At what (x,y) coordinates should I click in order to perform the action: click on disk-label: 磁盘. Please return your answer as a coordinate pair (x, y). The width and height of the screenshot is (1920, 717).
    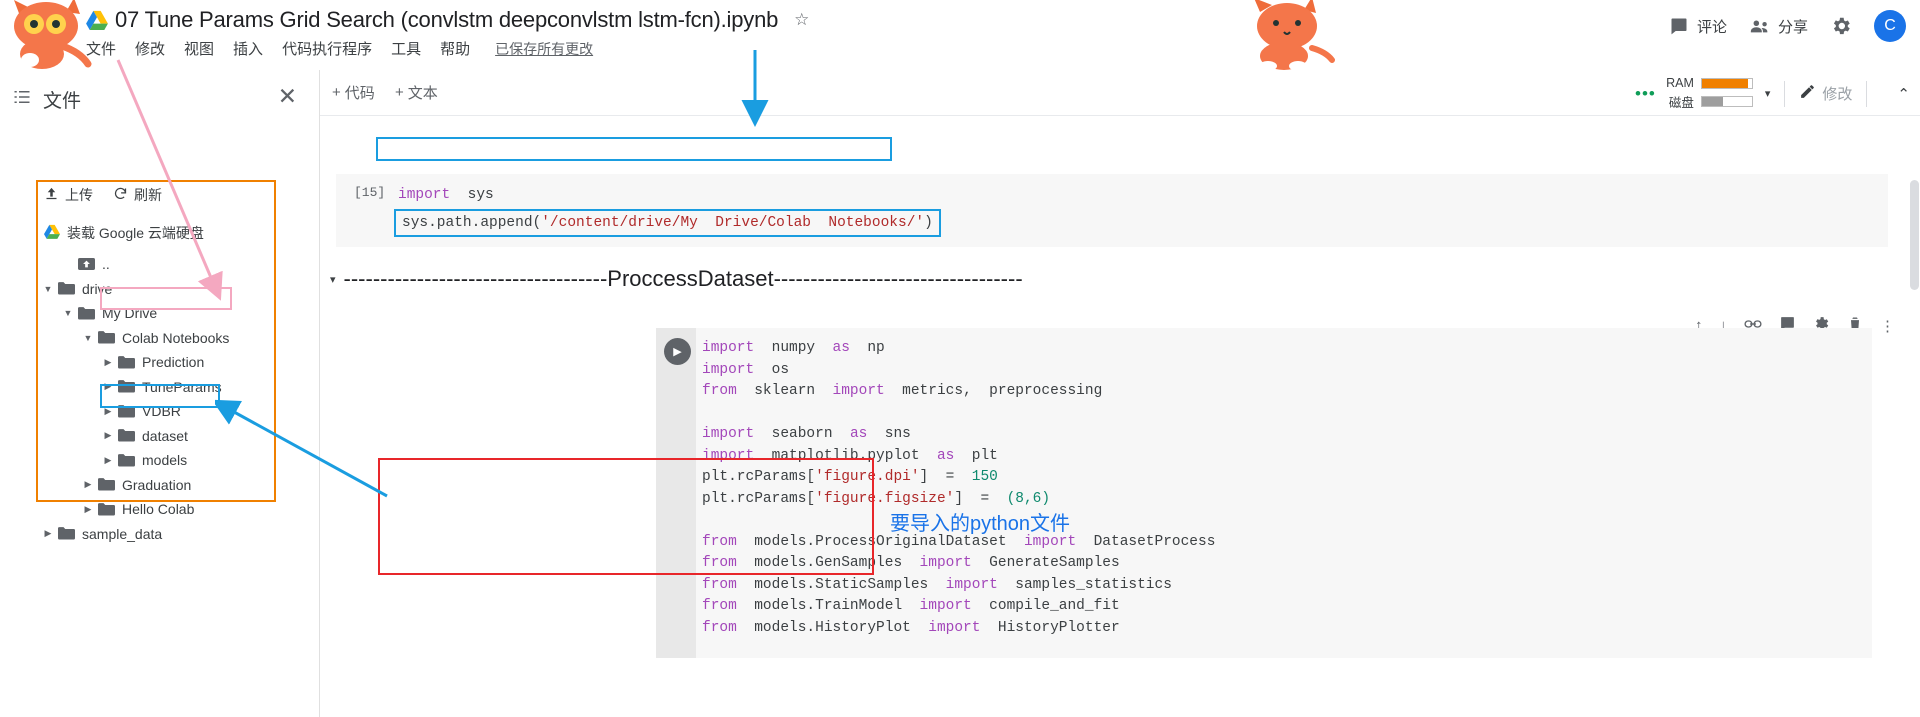
    Looking at the image, I should click on (1681, 103).